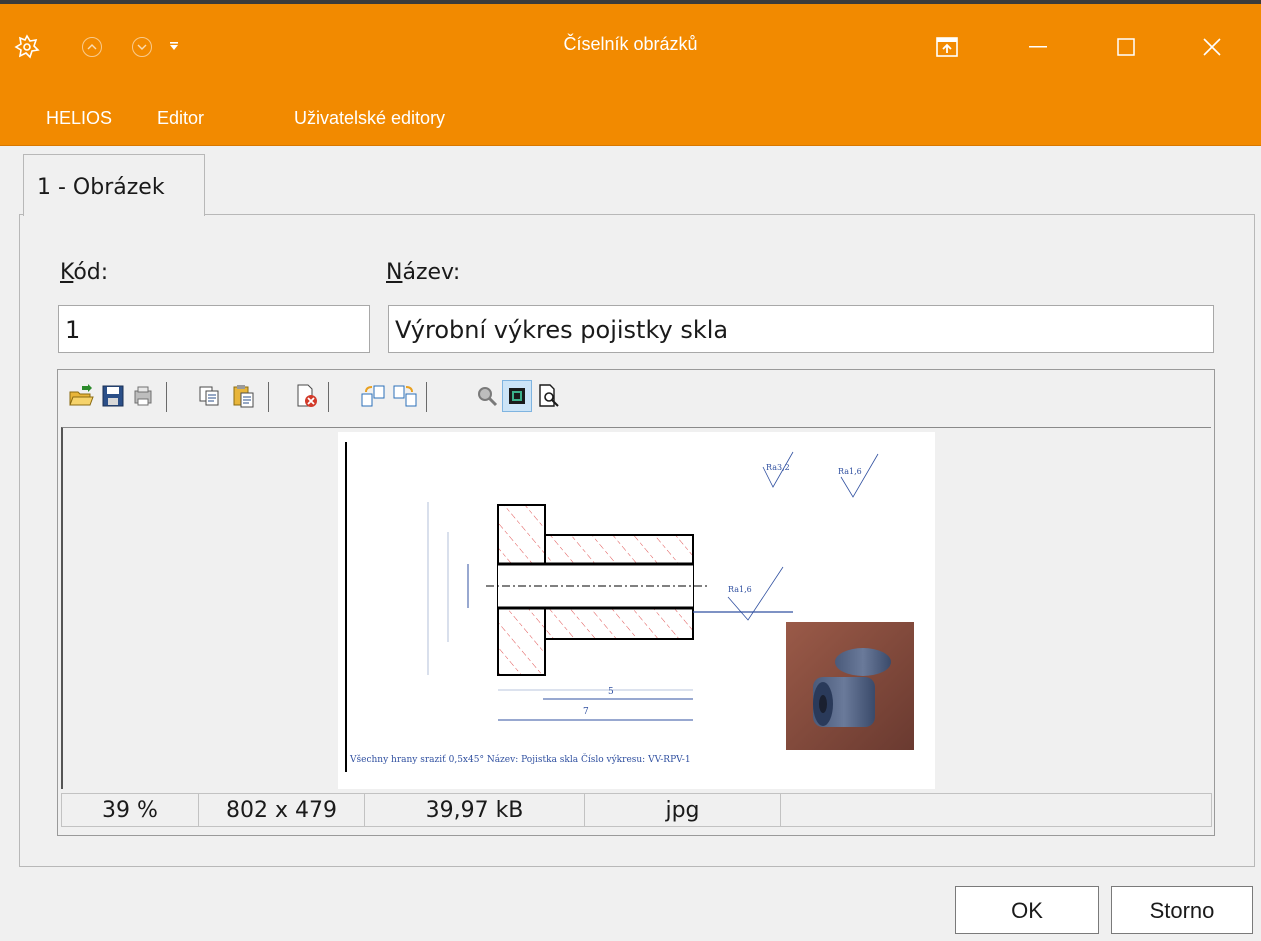 The width and height of the screenshot is (1261, 941). I want to click on zoom-level: 39 %, so click(130, 810).